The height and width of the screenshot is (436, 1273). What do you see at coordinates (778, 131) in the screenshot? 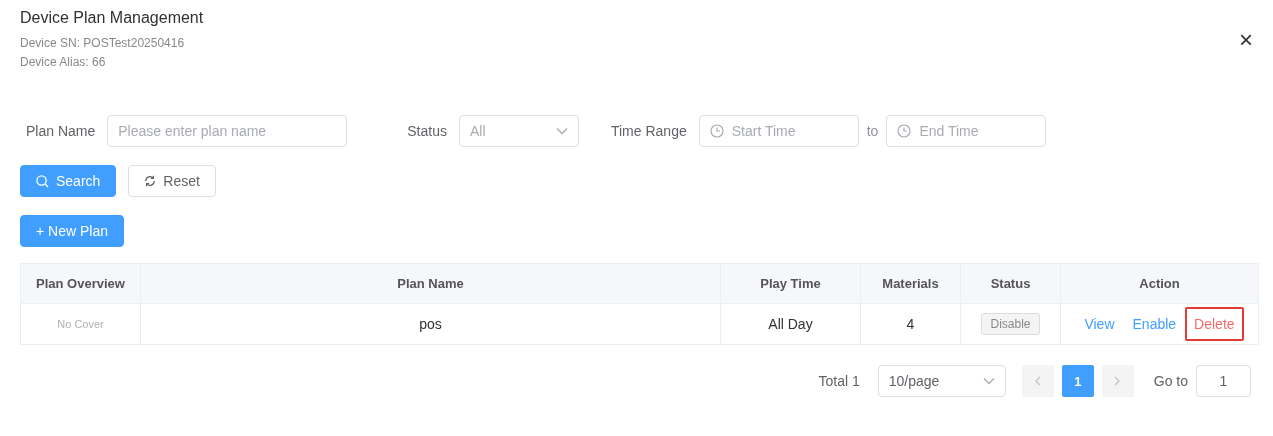
I see `date-field: Start Time` at bounding box center [778, 131].